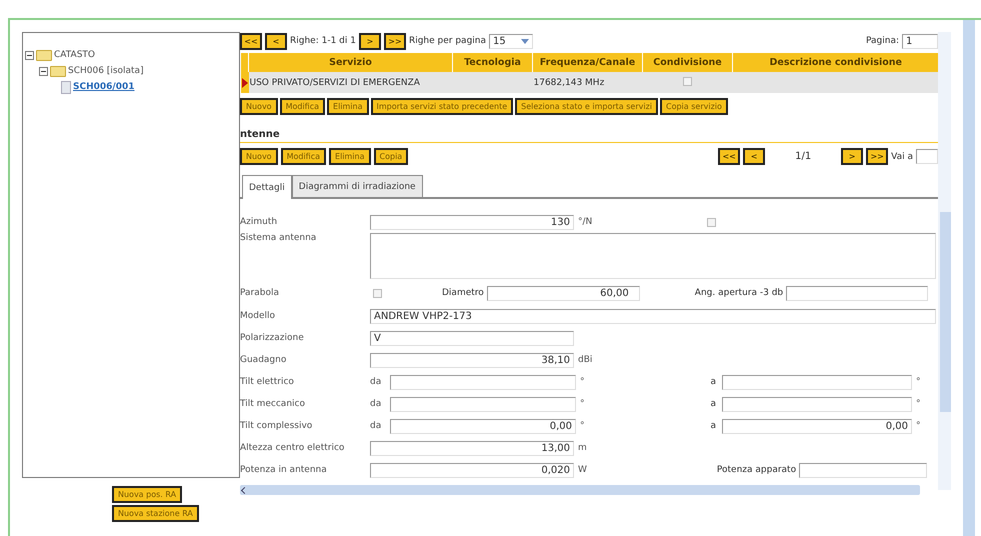  What do you see at coordinates (472, 338) in the screenshot?
I see `input-field: V` at bounding box center [472, 338].